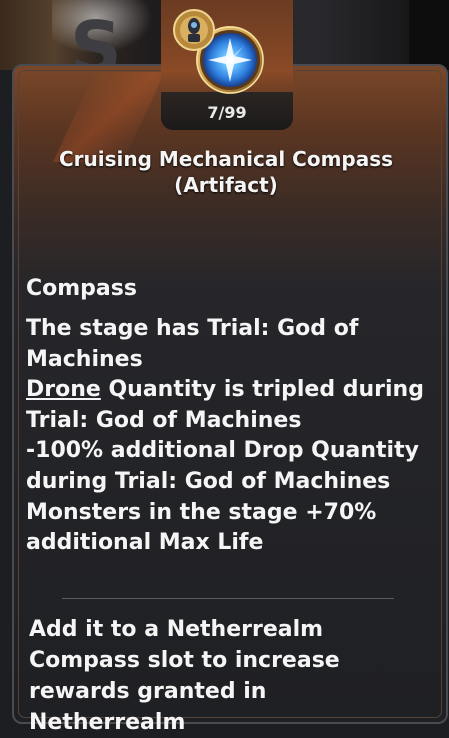 This screenshot has height=738, width=449. I want to click on item-category: (Artifact), so click(226, 185).